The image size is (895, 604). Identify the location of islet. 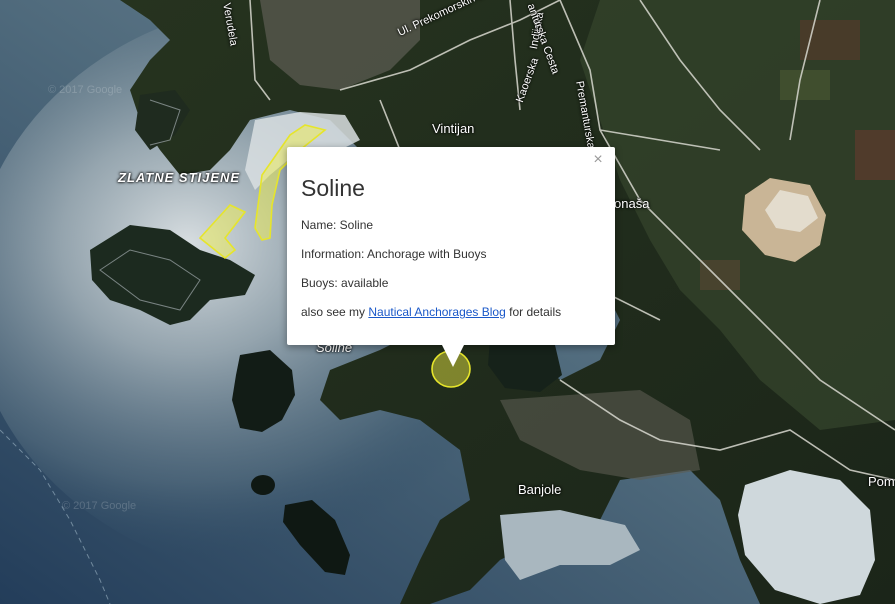
(263, 485).